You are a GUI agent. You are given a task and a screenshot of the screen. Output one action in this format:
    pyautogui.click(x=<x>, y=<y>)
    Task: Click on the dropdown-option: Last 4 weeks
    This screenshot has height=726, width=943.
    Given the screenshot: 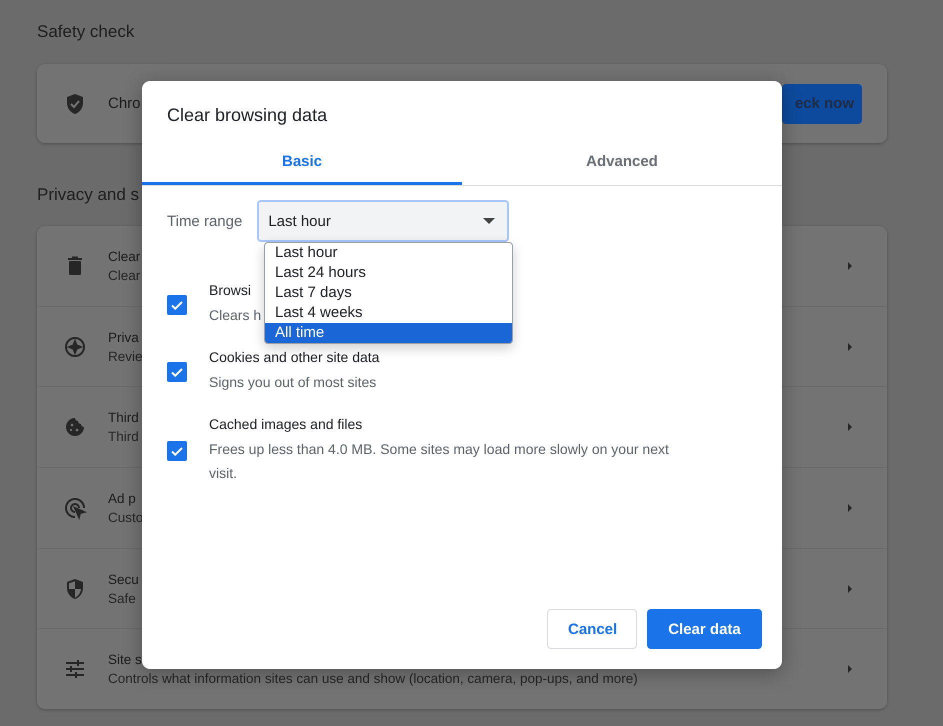 What is the action you would take?
    pyautogui.click(x=388, y=313)
    